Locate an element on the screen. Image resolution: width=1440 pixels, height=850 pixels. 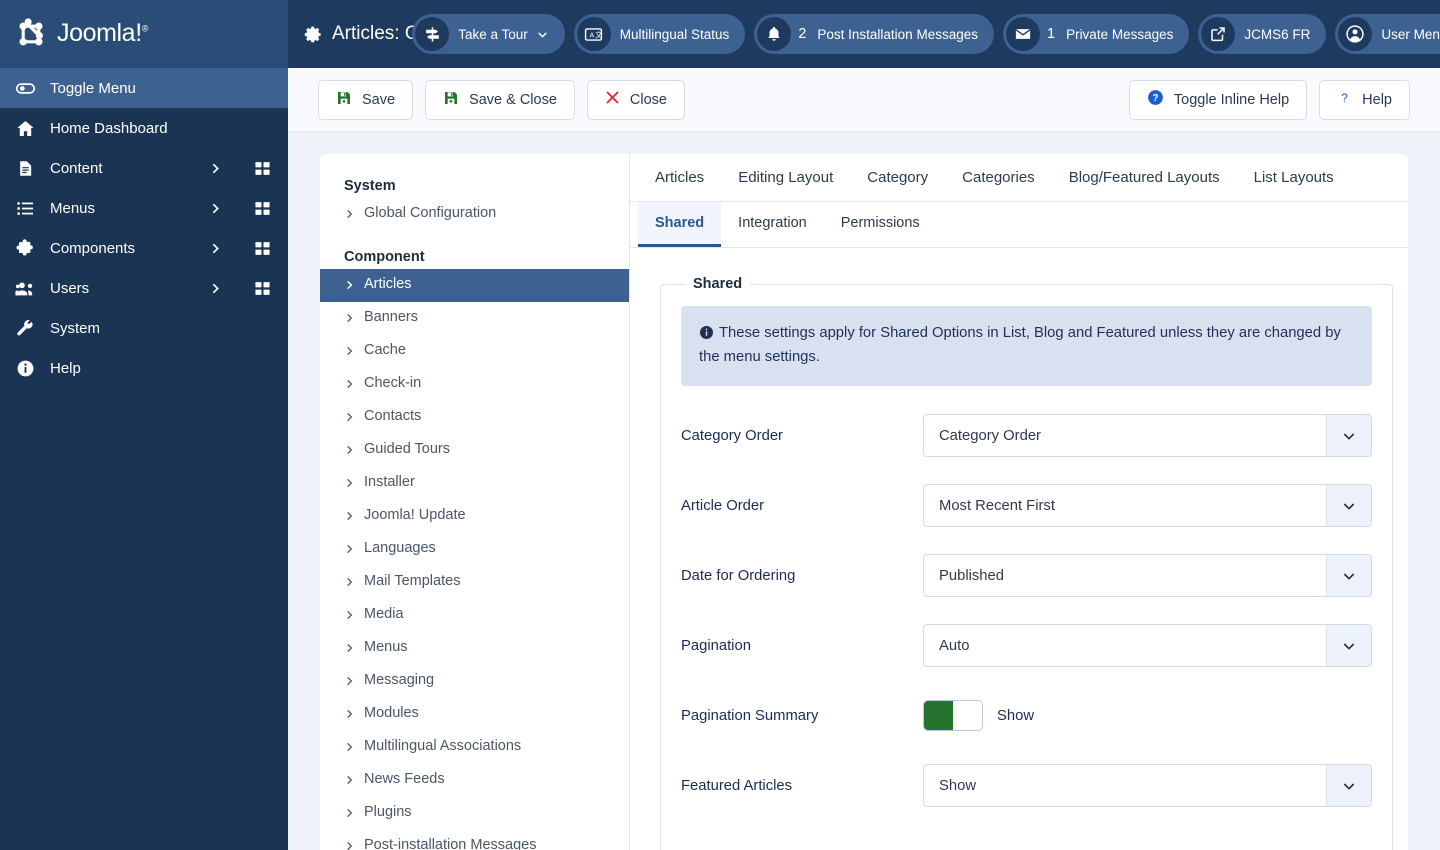
featured-articles-select: Show is located at coordinates (1147, 786).